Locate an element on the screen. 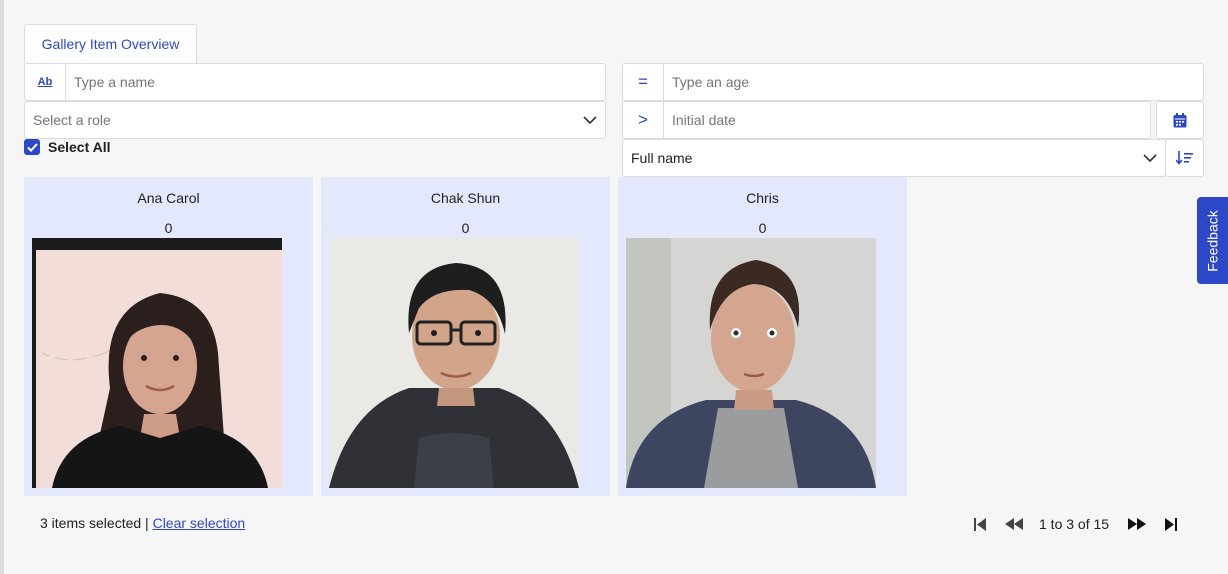  sort-direction-button is located at coordinates (1184, 158).